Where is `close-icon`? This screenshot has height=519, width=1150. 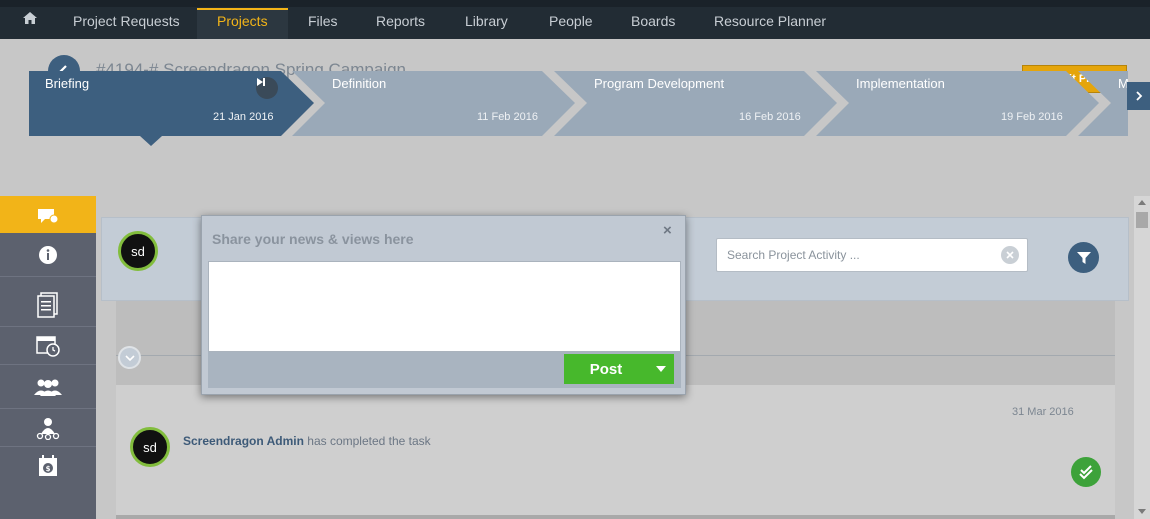
close-icon is located at coordinates (1010, 255).